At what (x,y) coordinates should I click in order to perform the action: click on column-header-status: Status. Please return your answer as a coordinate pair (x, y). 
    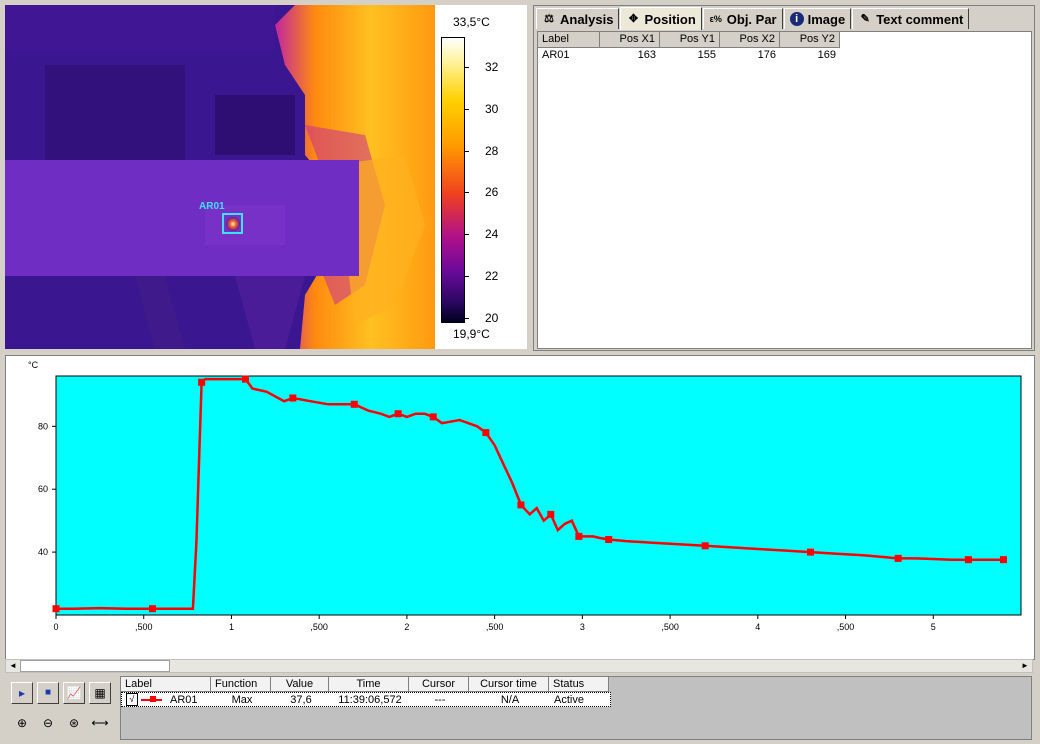
    Looking at the image, I should click on (579, 684).